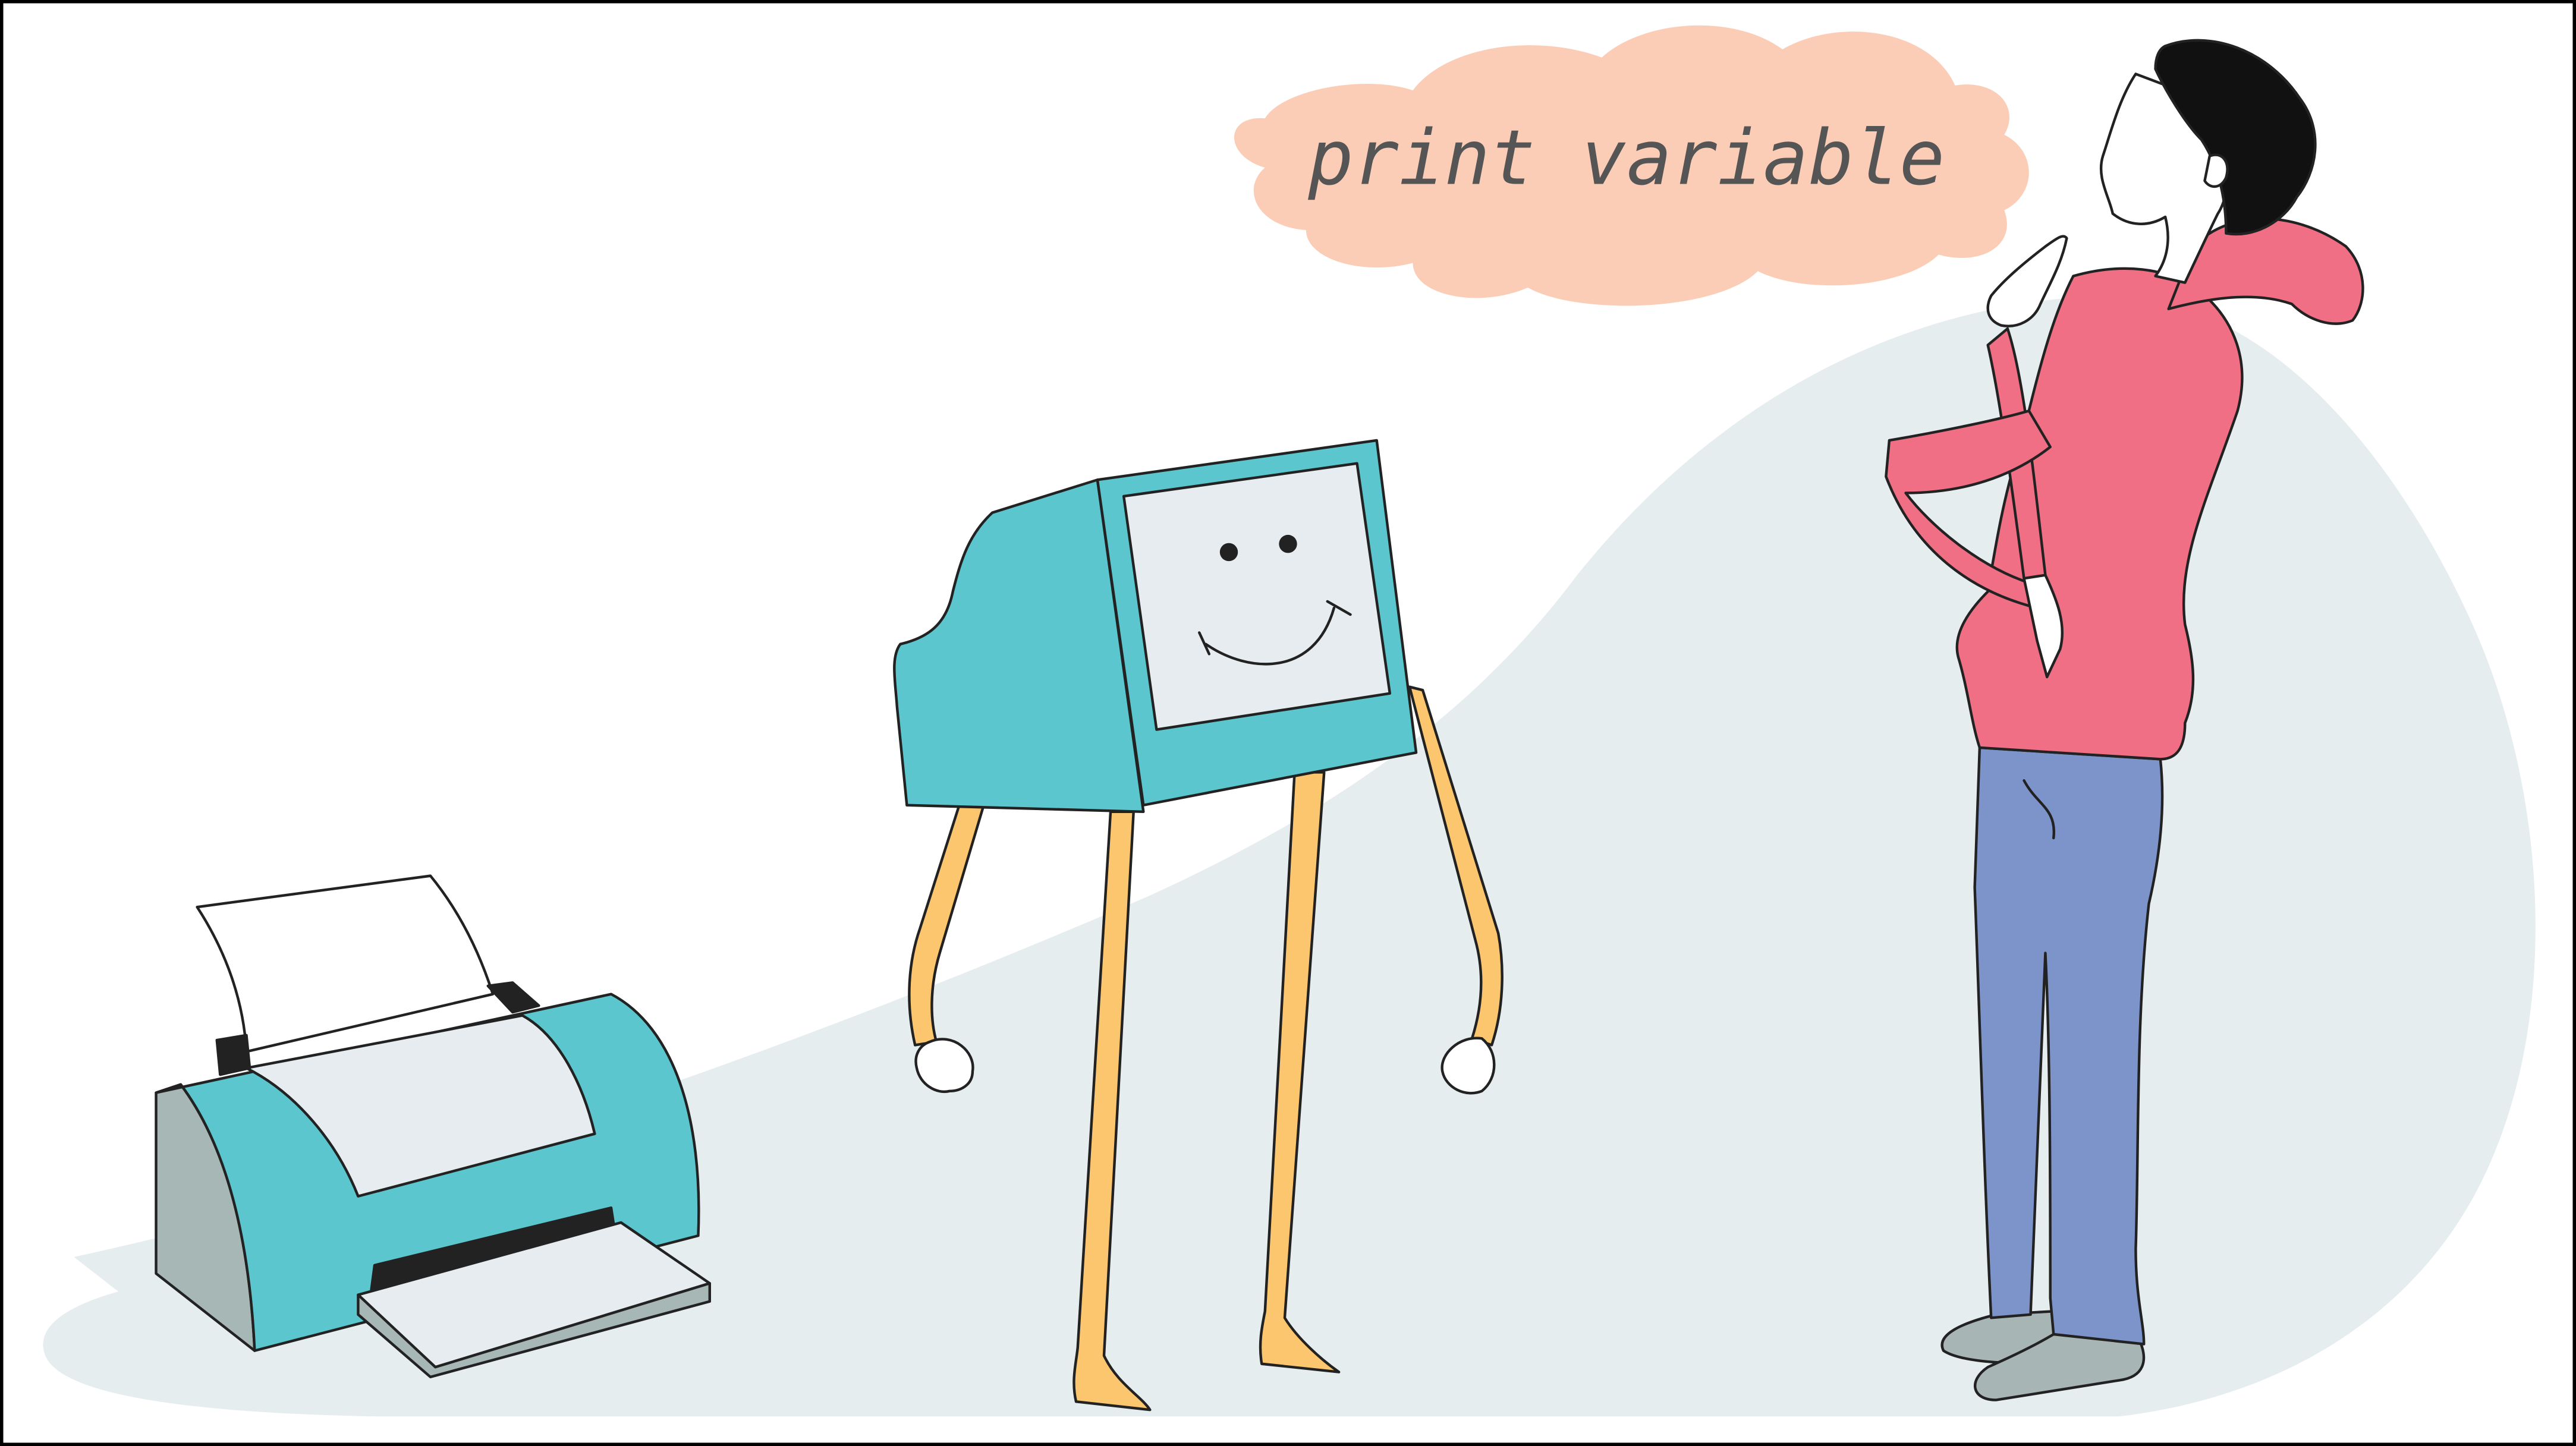 The height and width of the screenshot is (1446, 2576). I want to click on man-ear, so click(2216, 170).